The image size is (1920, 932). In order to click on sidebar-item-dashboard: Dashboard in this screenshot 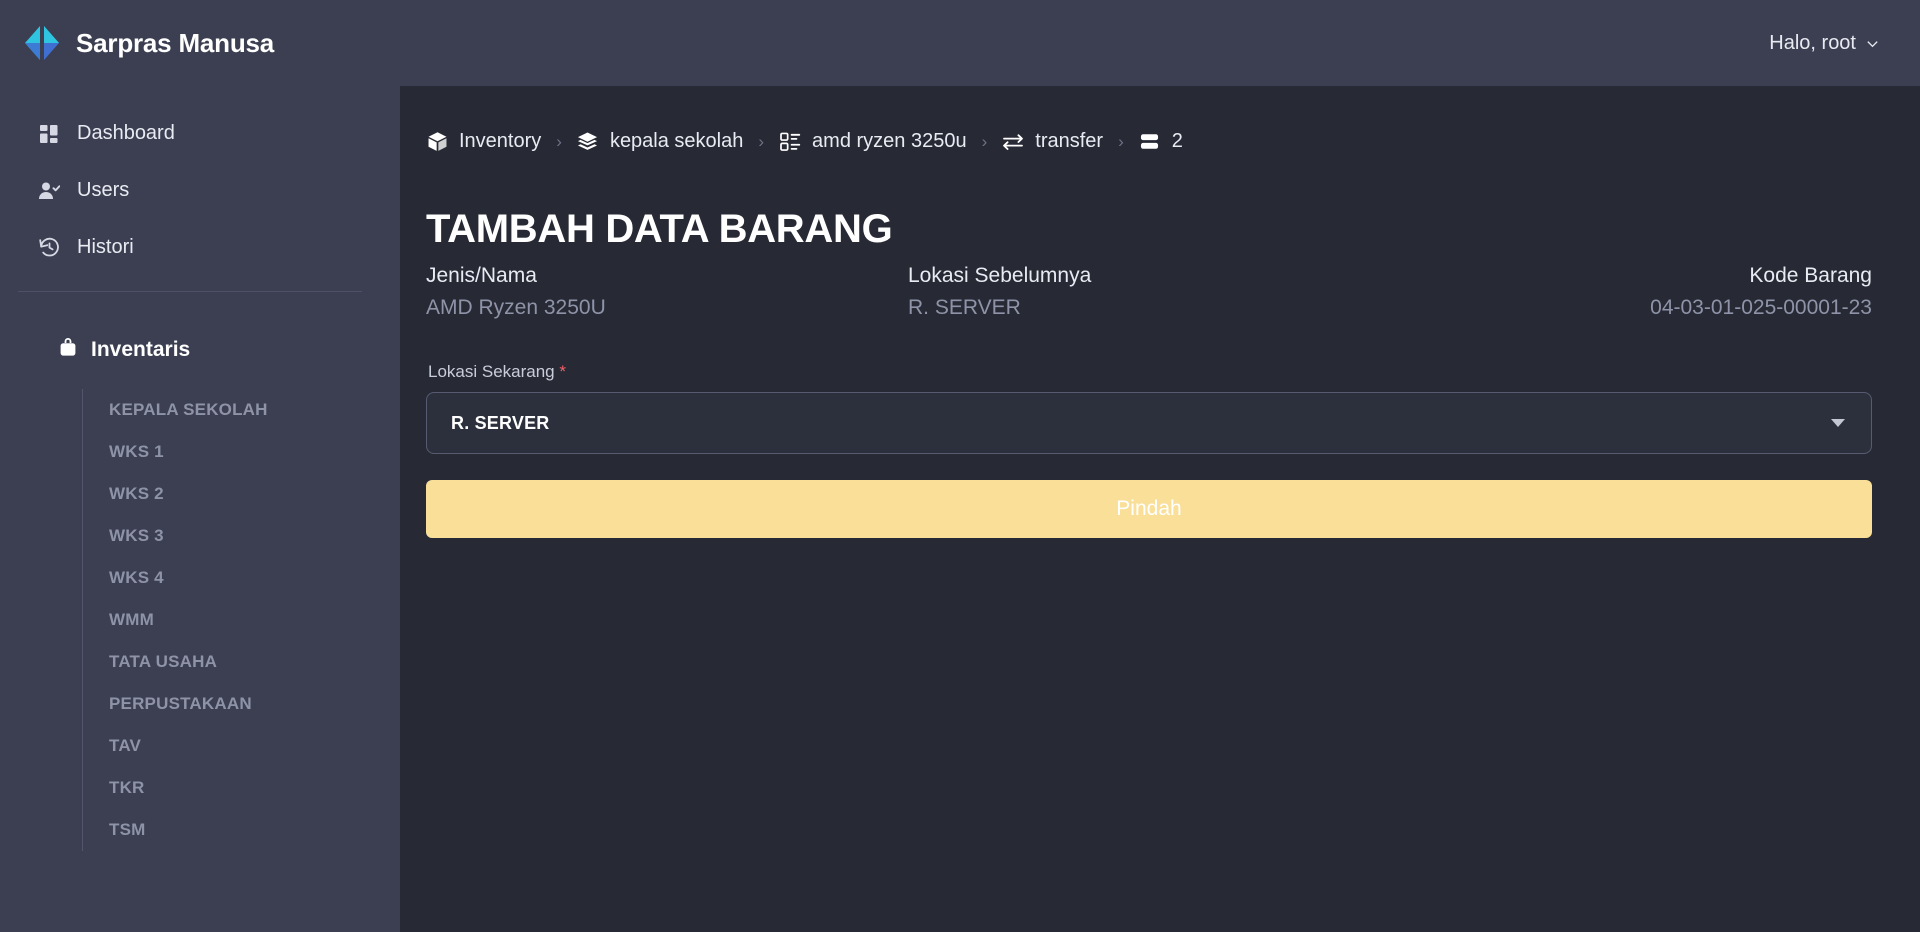, I will do `click(200, 133)`.